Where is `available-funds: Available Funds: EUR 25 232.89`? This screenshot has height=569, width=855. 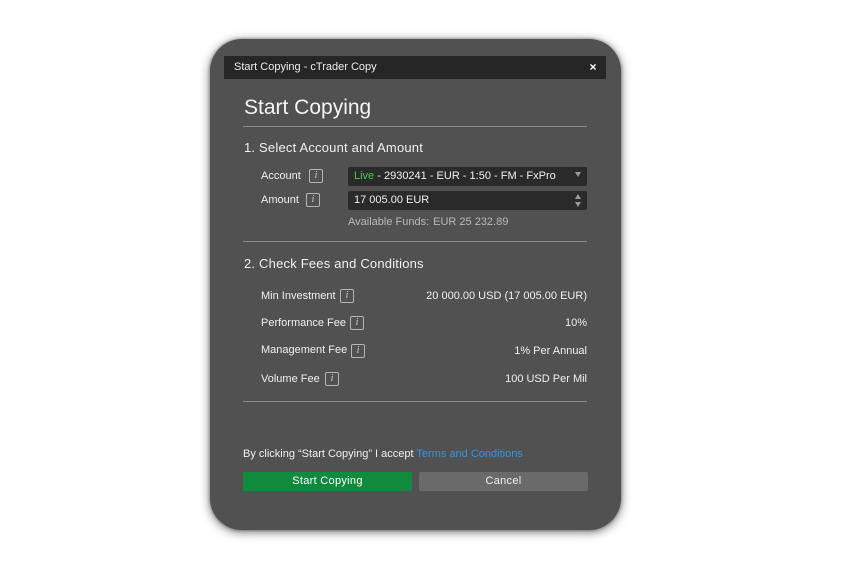
available-funds: Available Funds: EUR 25 232.89 is located at coordinates (428, 222).